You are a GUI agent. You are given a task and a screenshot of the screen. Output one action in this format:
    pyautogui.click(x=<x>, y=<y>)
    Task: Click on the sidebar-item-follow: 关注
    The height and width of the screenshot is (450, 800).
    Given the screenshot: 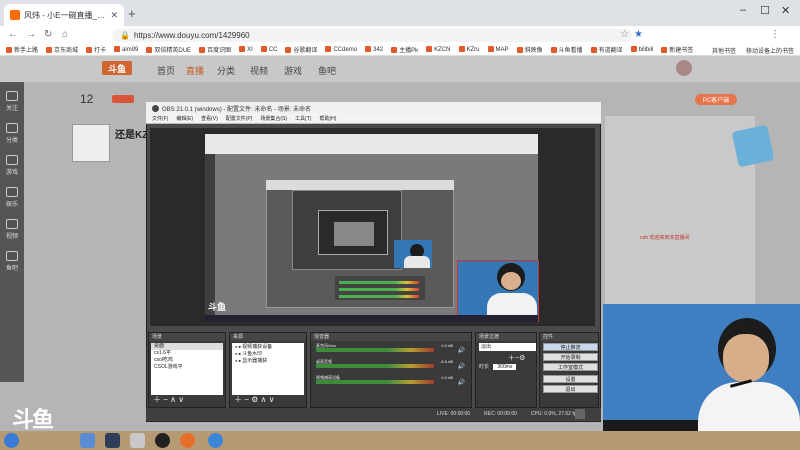 What is the action you would take?
    pyautogui.click(x=12, y=100)
    